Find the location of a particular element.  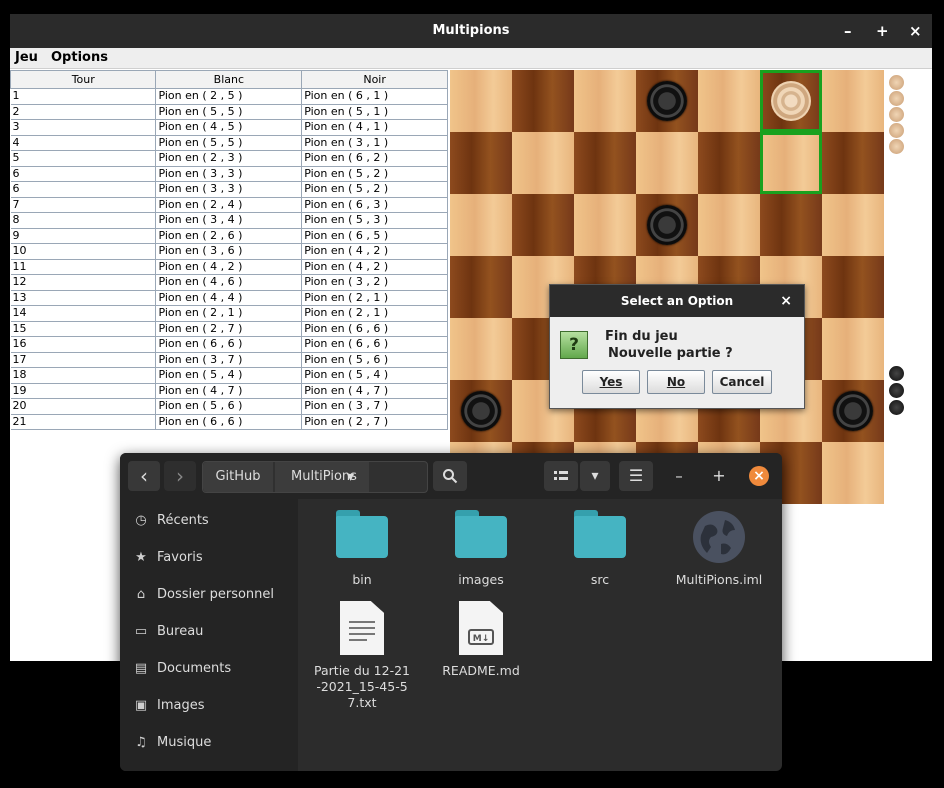

table-row: 11 Pion en ( 4 , 2 ) Pion en ( 4 , 2 ) is located at coordinates (229, 267).